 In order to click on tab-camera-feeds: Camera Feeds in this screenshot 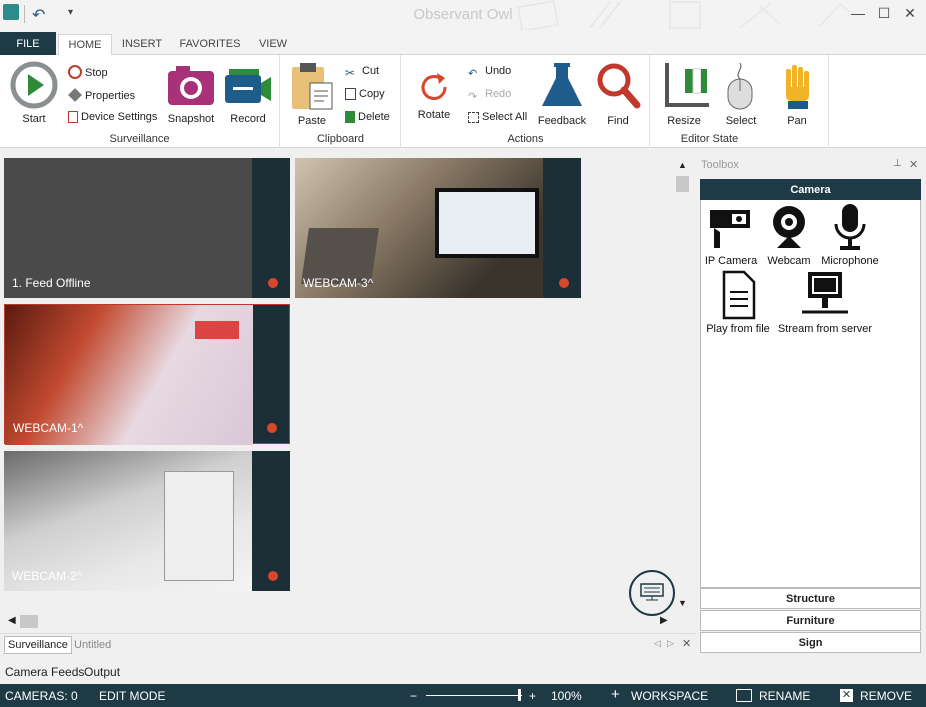, I will do `click(44, 672)`.